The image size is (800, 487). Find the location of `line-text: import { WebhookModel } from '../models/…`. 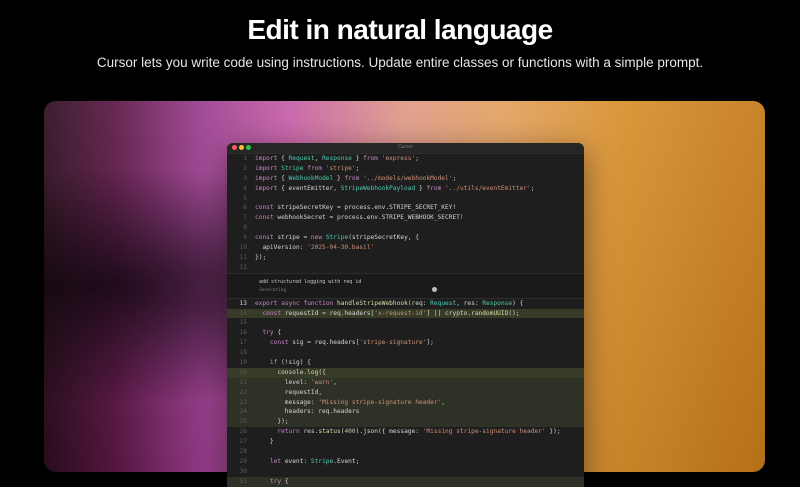

line-text: import { WebhookModel } from '../models/… is located at coordinates (356, 178).